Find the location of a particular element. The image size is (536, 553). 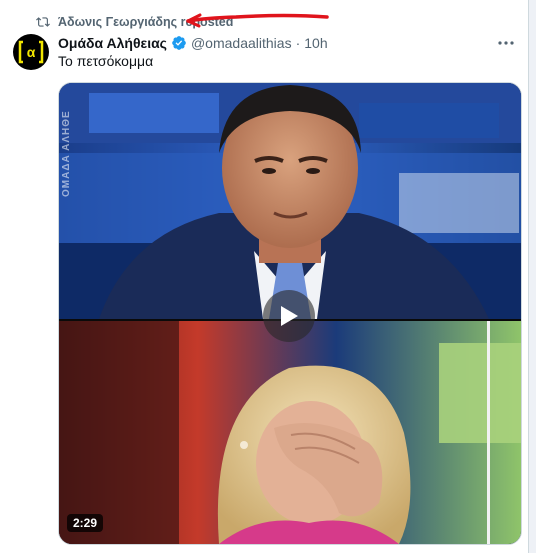

timestamp: 10h is located at coordinates (315, 43).